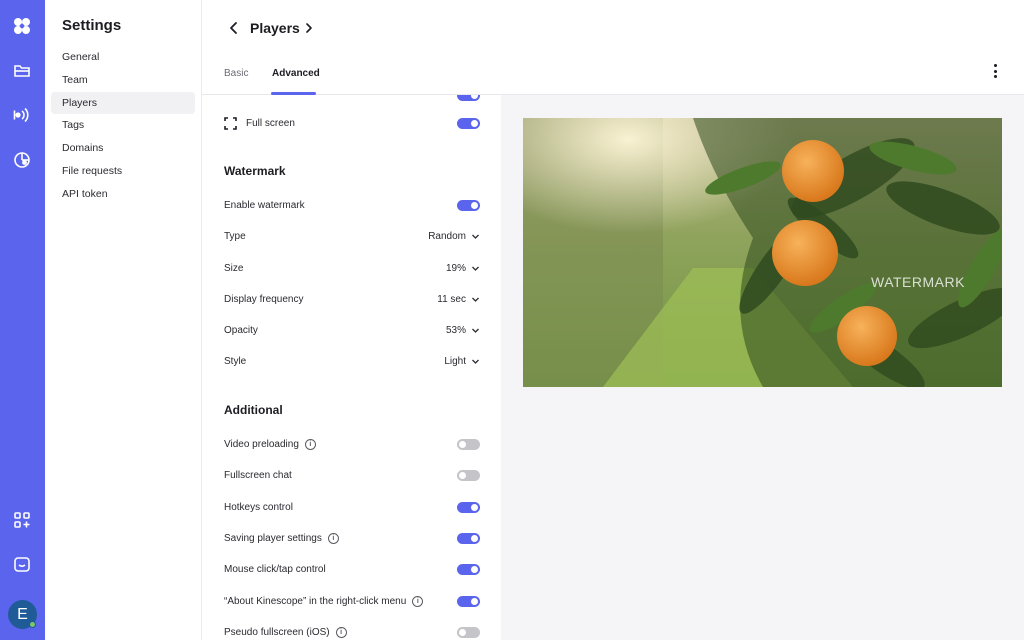 The height and width of the screenshot is (640, 1024). Describe the element at coordinates (230, 123) in the screenshot. I see `fullscreen-icon` at that location.